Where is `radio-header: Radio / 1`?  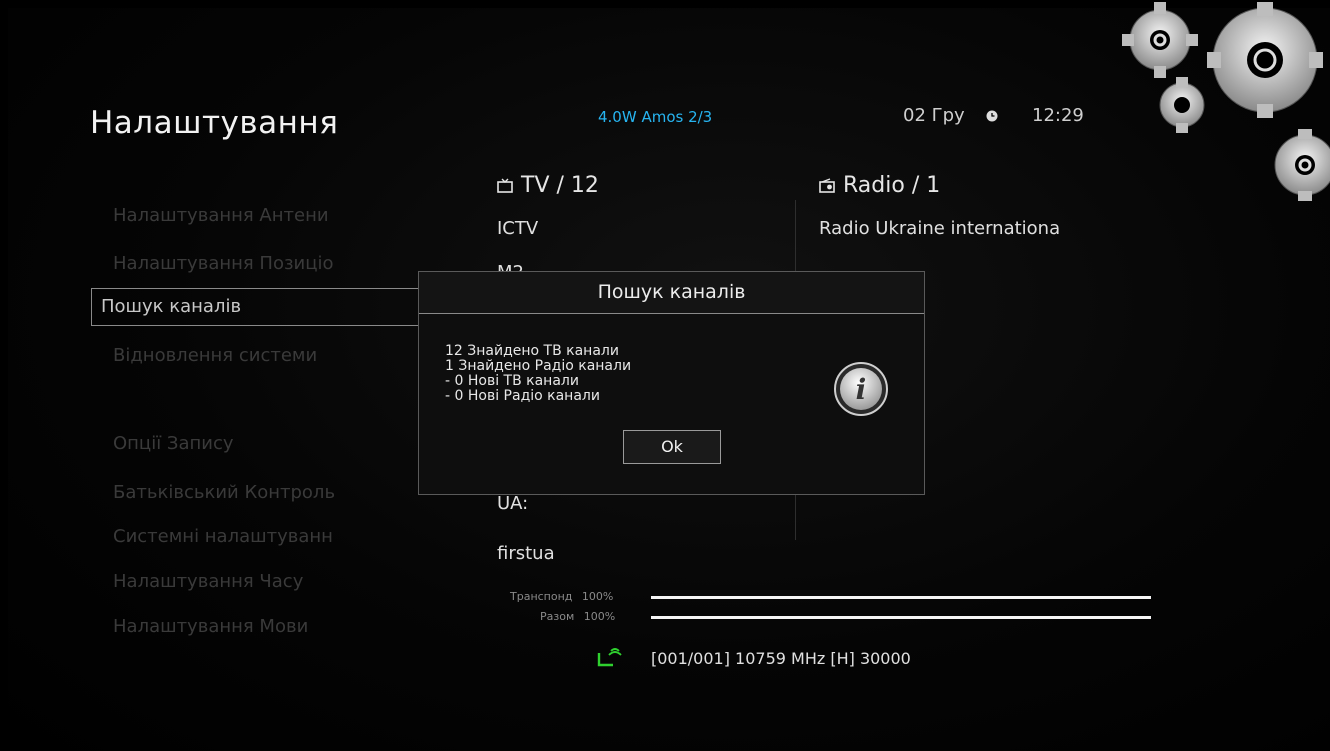 radio-header: Radio / 1 is located at coordinates (879, 185).